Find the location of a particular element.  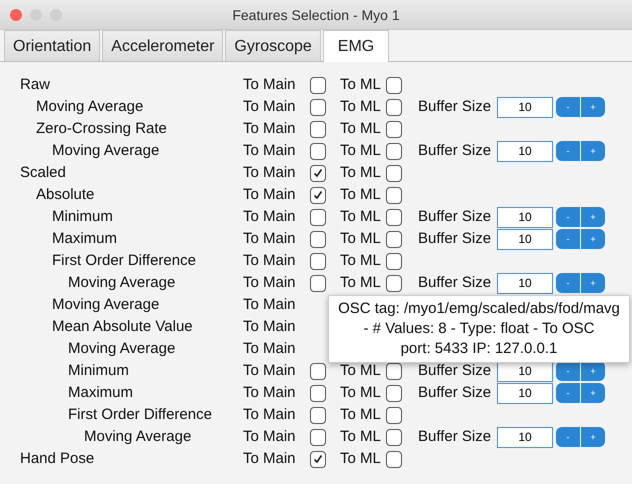

tab: EMG is located at coordinates (356, 46).